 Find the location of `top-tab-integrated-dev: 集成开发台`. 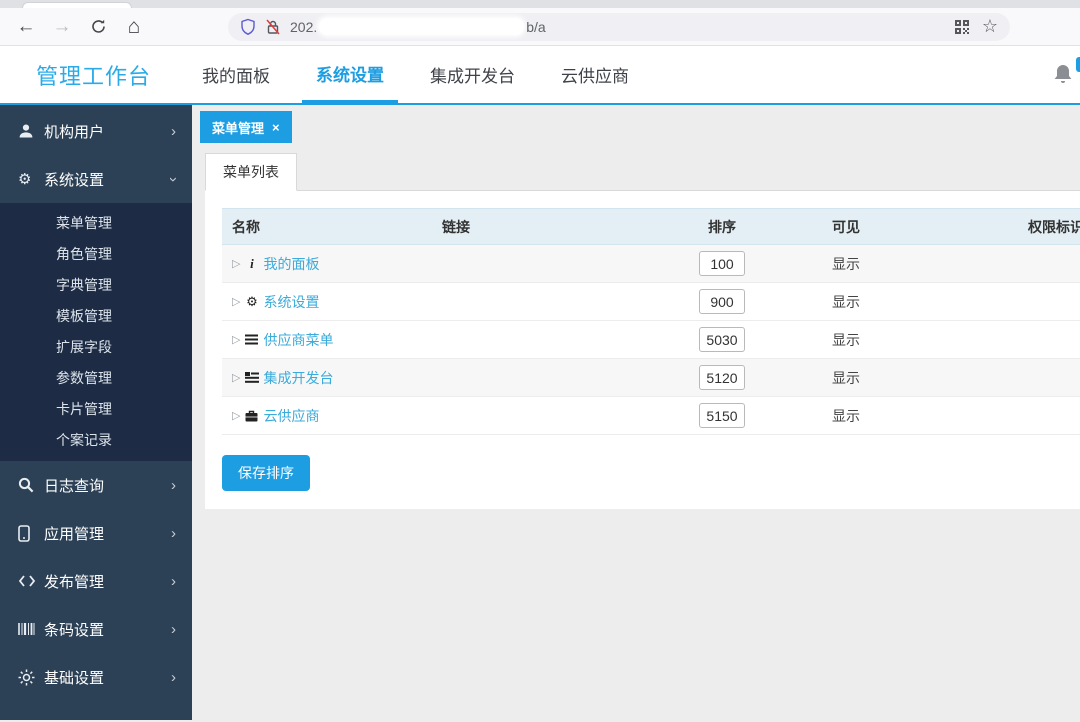

top-tab-integrated-dev: 集成开发台 is located at coordinates (472, 74).